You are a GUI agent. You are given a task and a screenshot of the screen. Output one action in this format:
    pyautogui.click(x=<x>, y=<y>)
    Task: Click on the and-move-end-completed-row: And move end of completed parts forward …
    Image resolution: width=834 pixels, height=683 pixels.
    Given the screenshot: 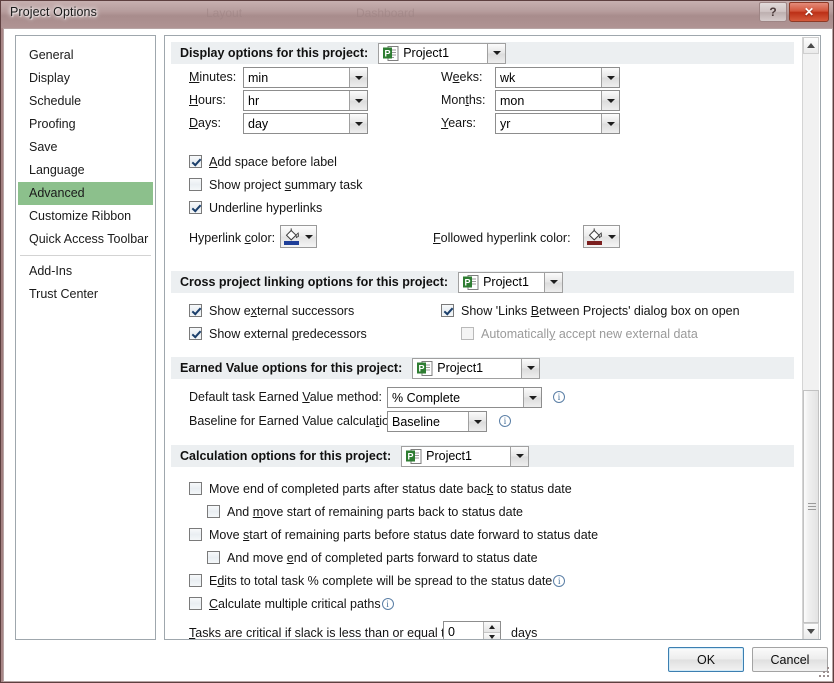 What is the action you would take?
    pyautogui.click(x=503, y=557)
    